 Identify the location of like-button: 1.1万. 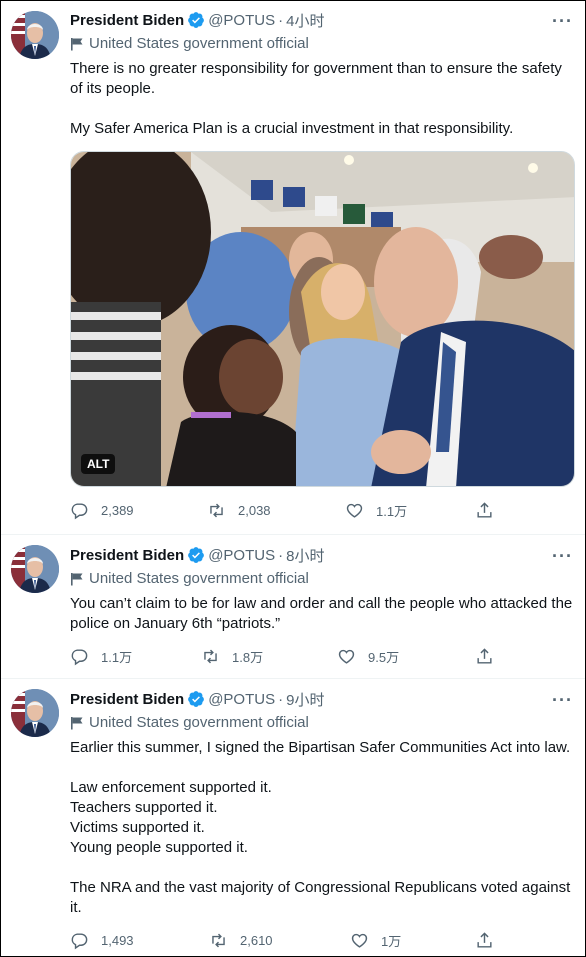
(376, 510).